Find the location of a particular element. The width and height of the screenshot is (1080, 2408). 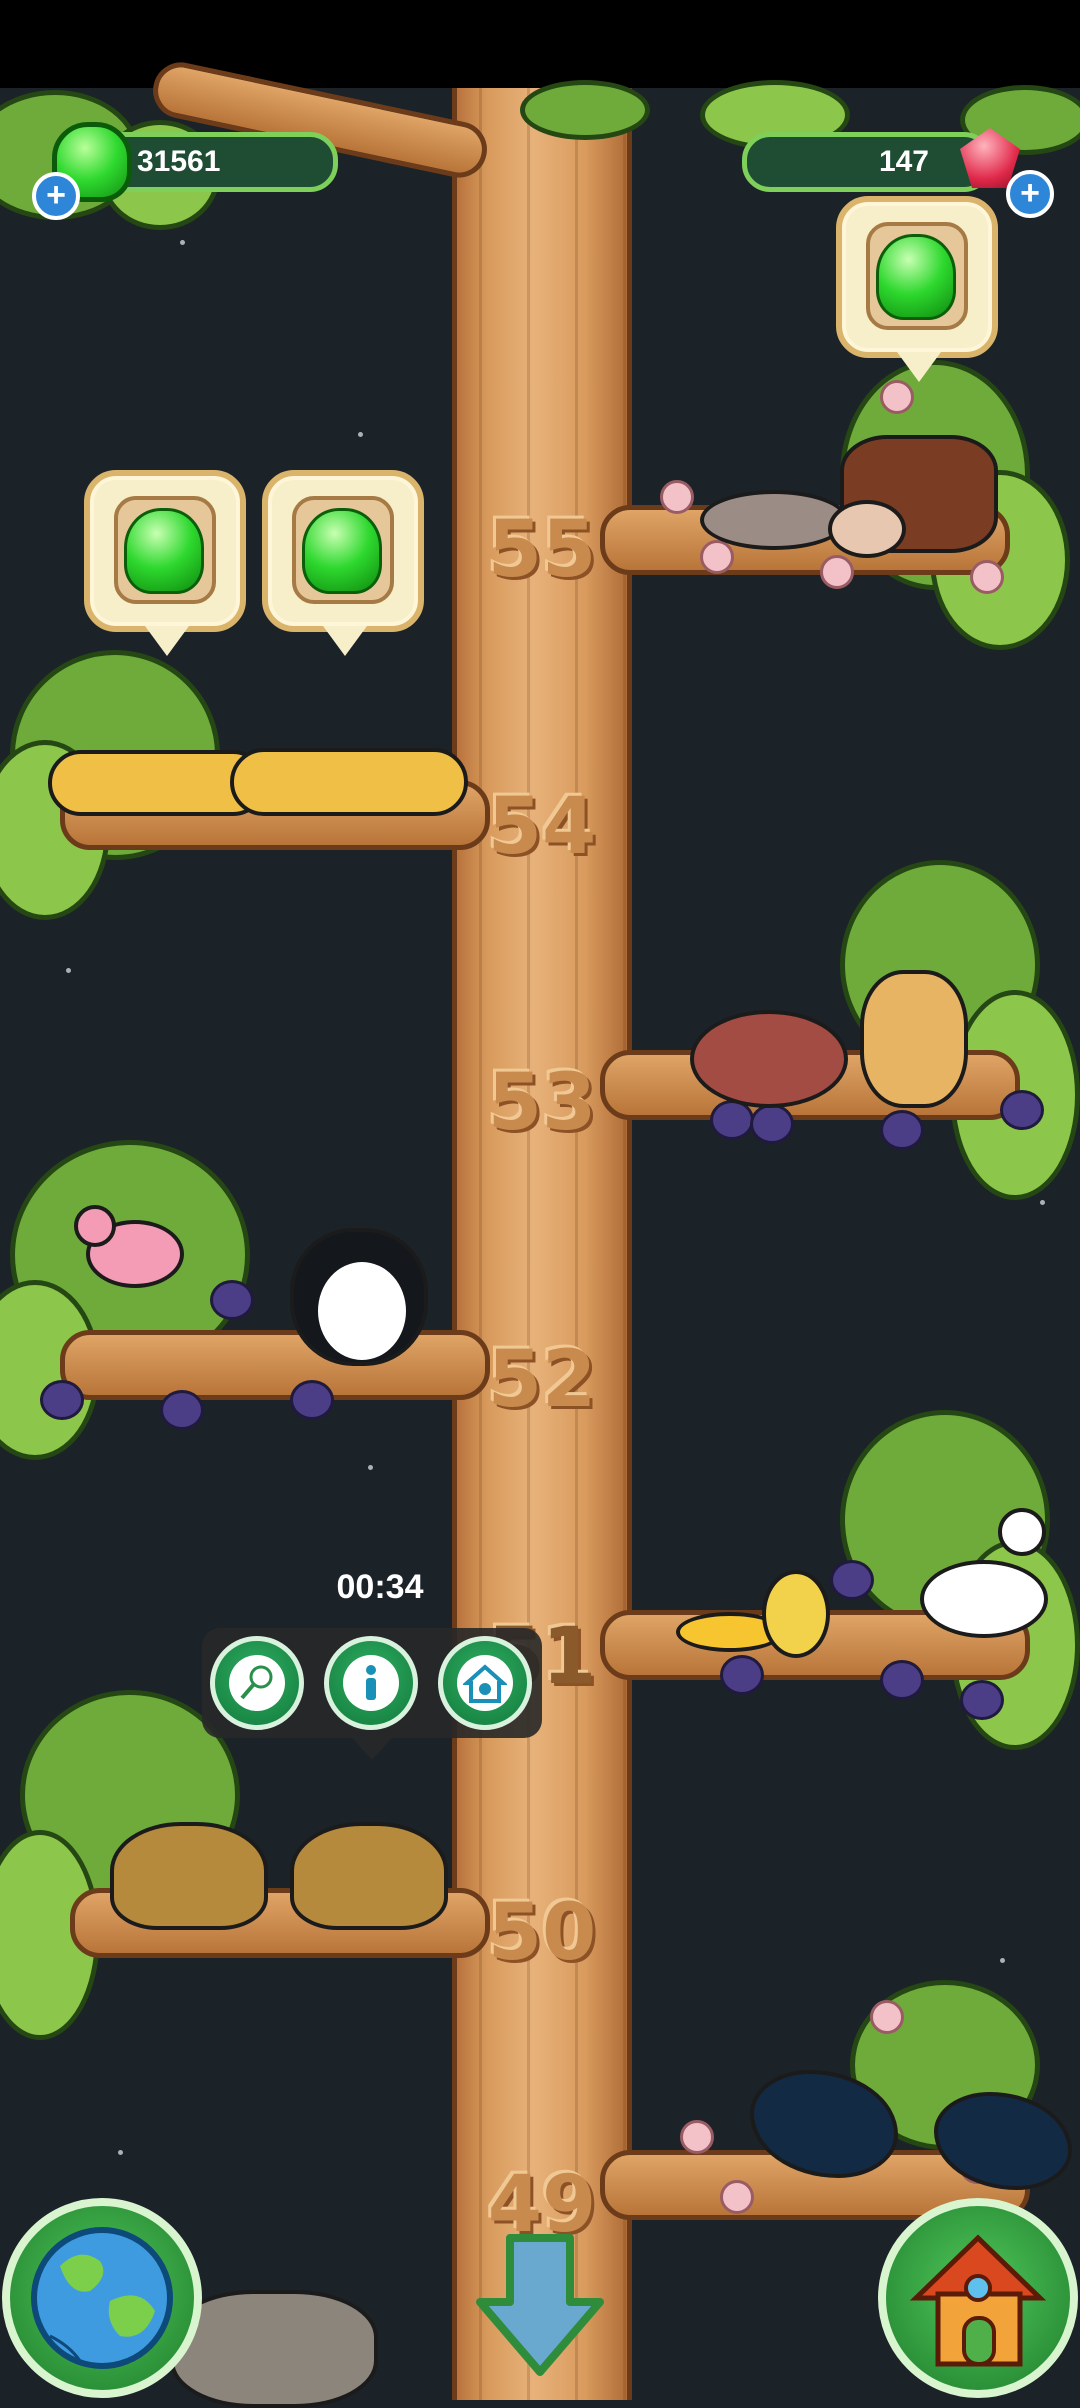

catch-button is located at coordinates (257, 1683).